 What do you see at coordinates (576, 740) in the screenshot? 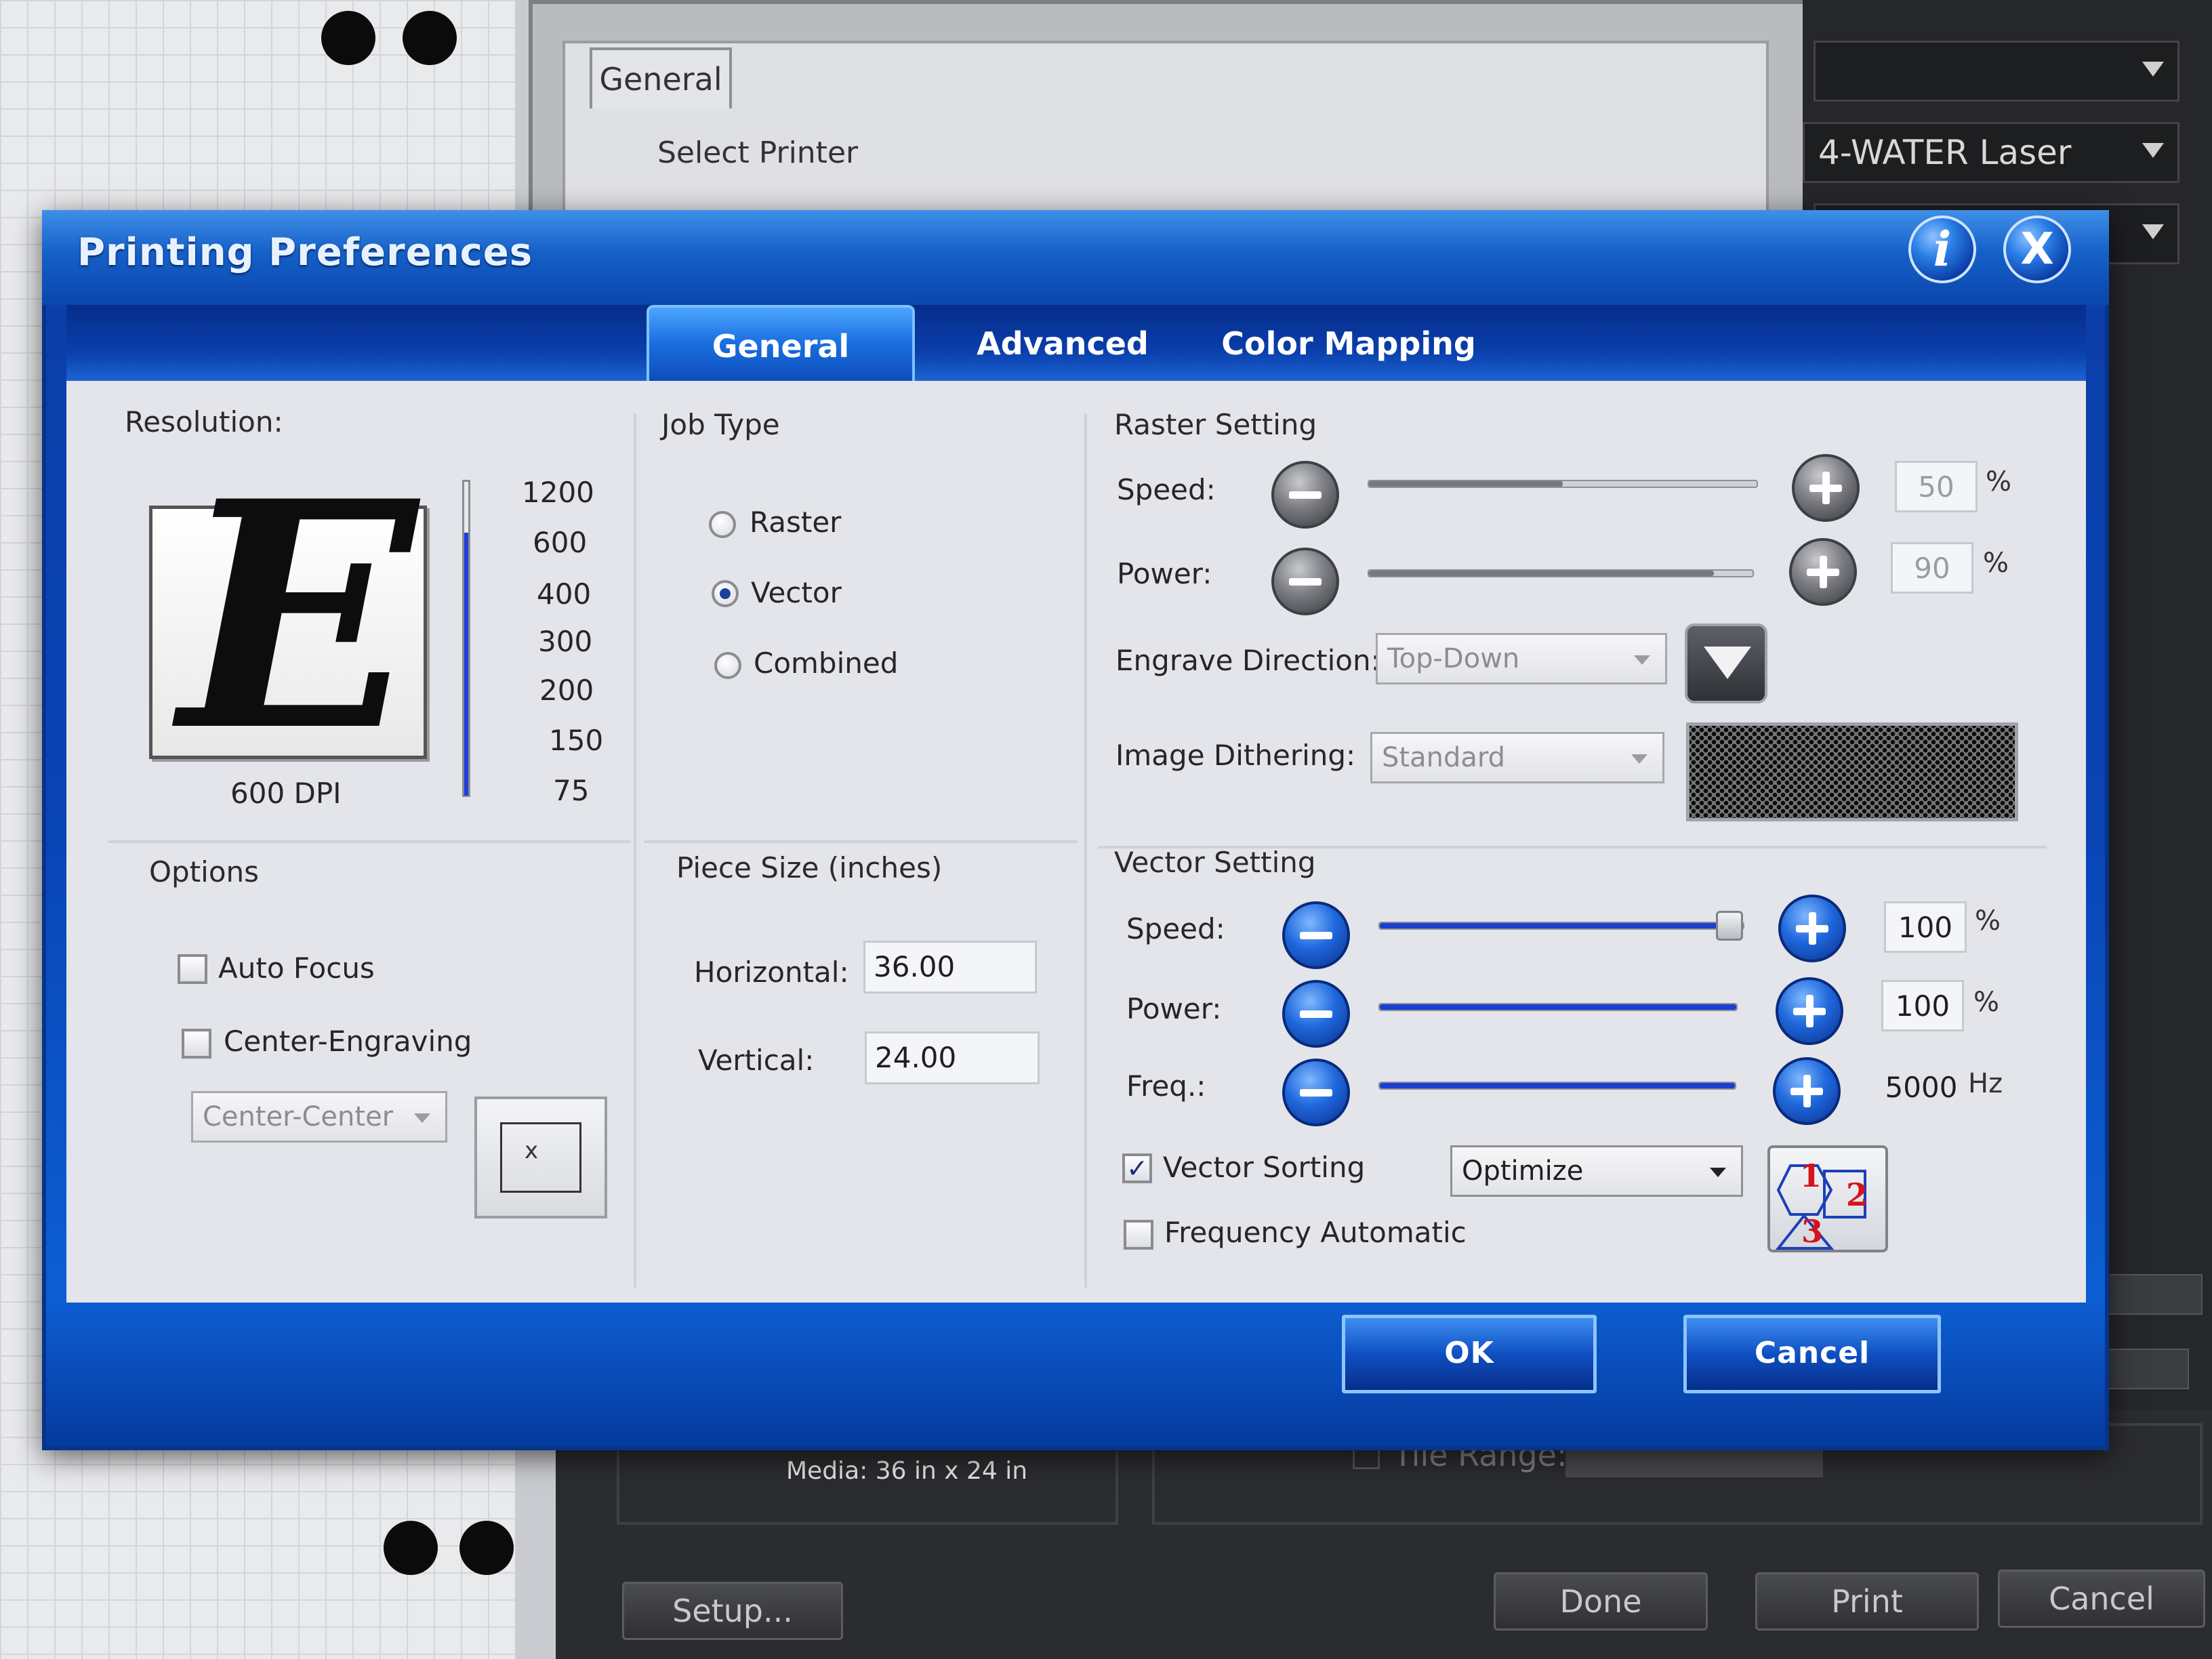
I see `dpi-option: 150` at bounding box center [576, 740].